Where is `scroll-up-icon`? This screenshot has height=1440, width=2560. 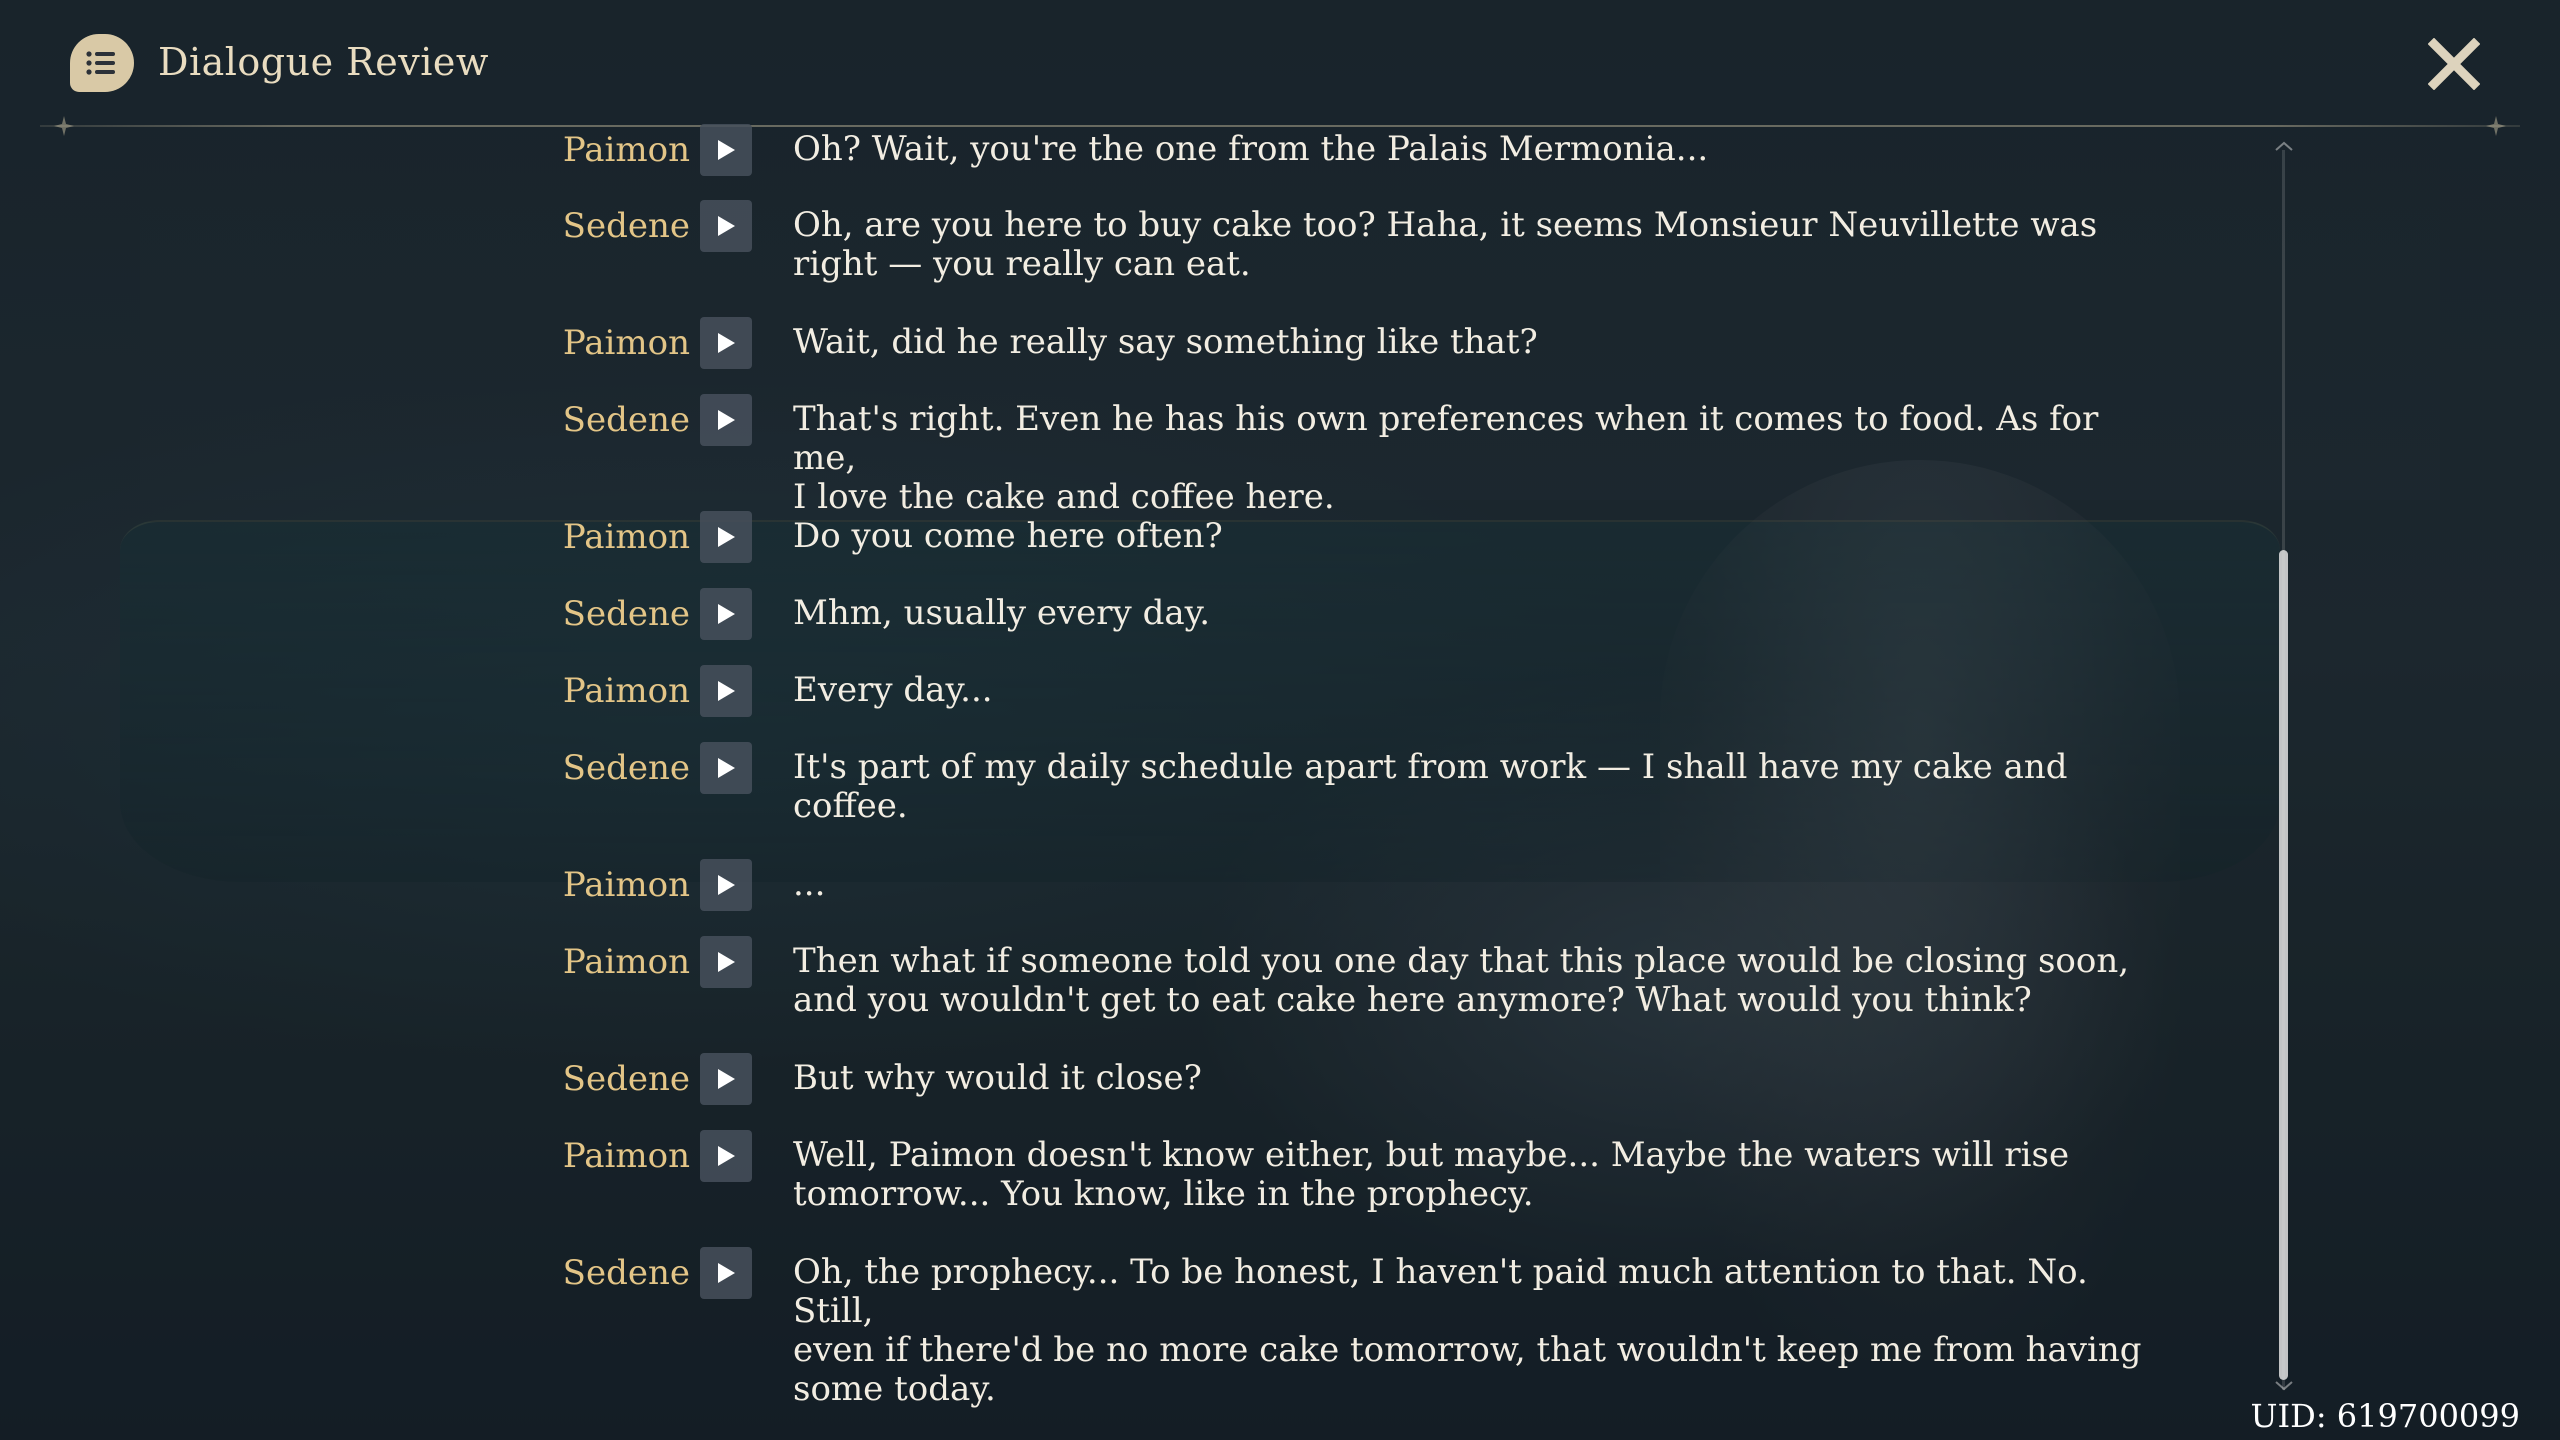
scroll-up-icon is located at coordinates (2284, 146).